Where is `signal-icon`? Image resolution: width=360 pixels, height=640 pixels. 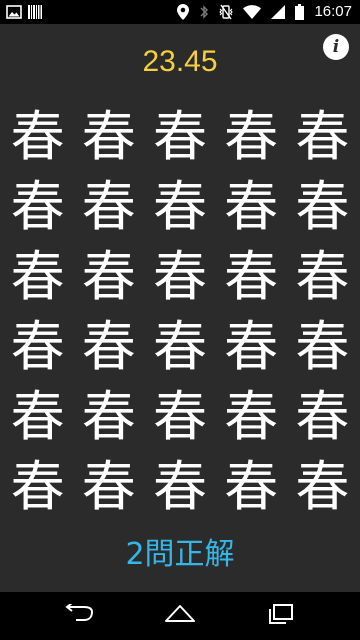 signal-icon is located at coordinates (278, 12).